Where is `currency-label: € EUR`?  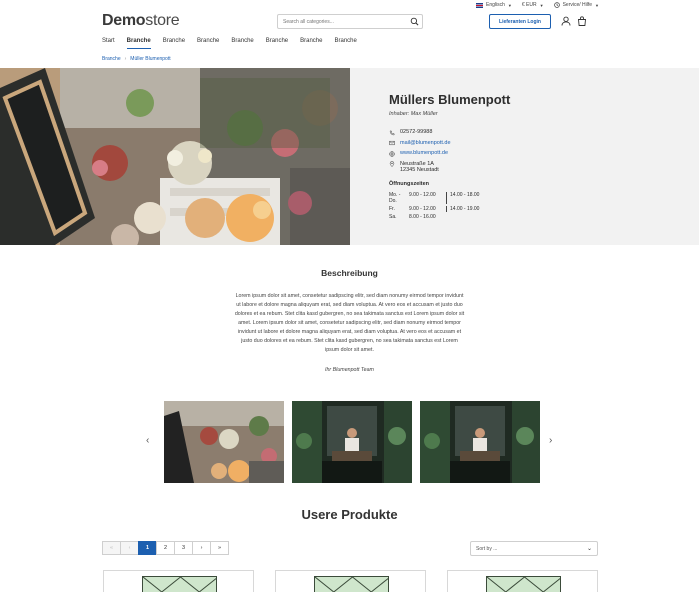
currency-label: € EUR is located at coordinates (529, 5).